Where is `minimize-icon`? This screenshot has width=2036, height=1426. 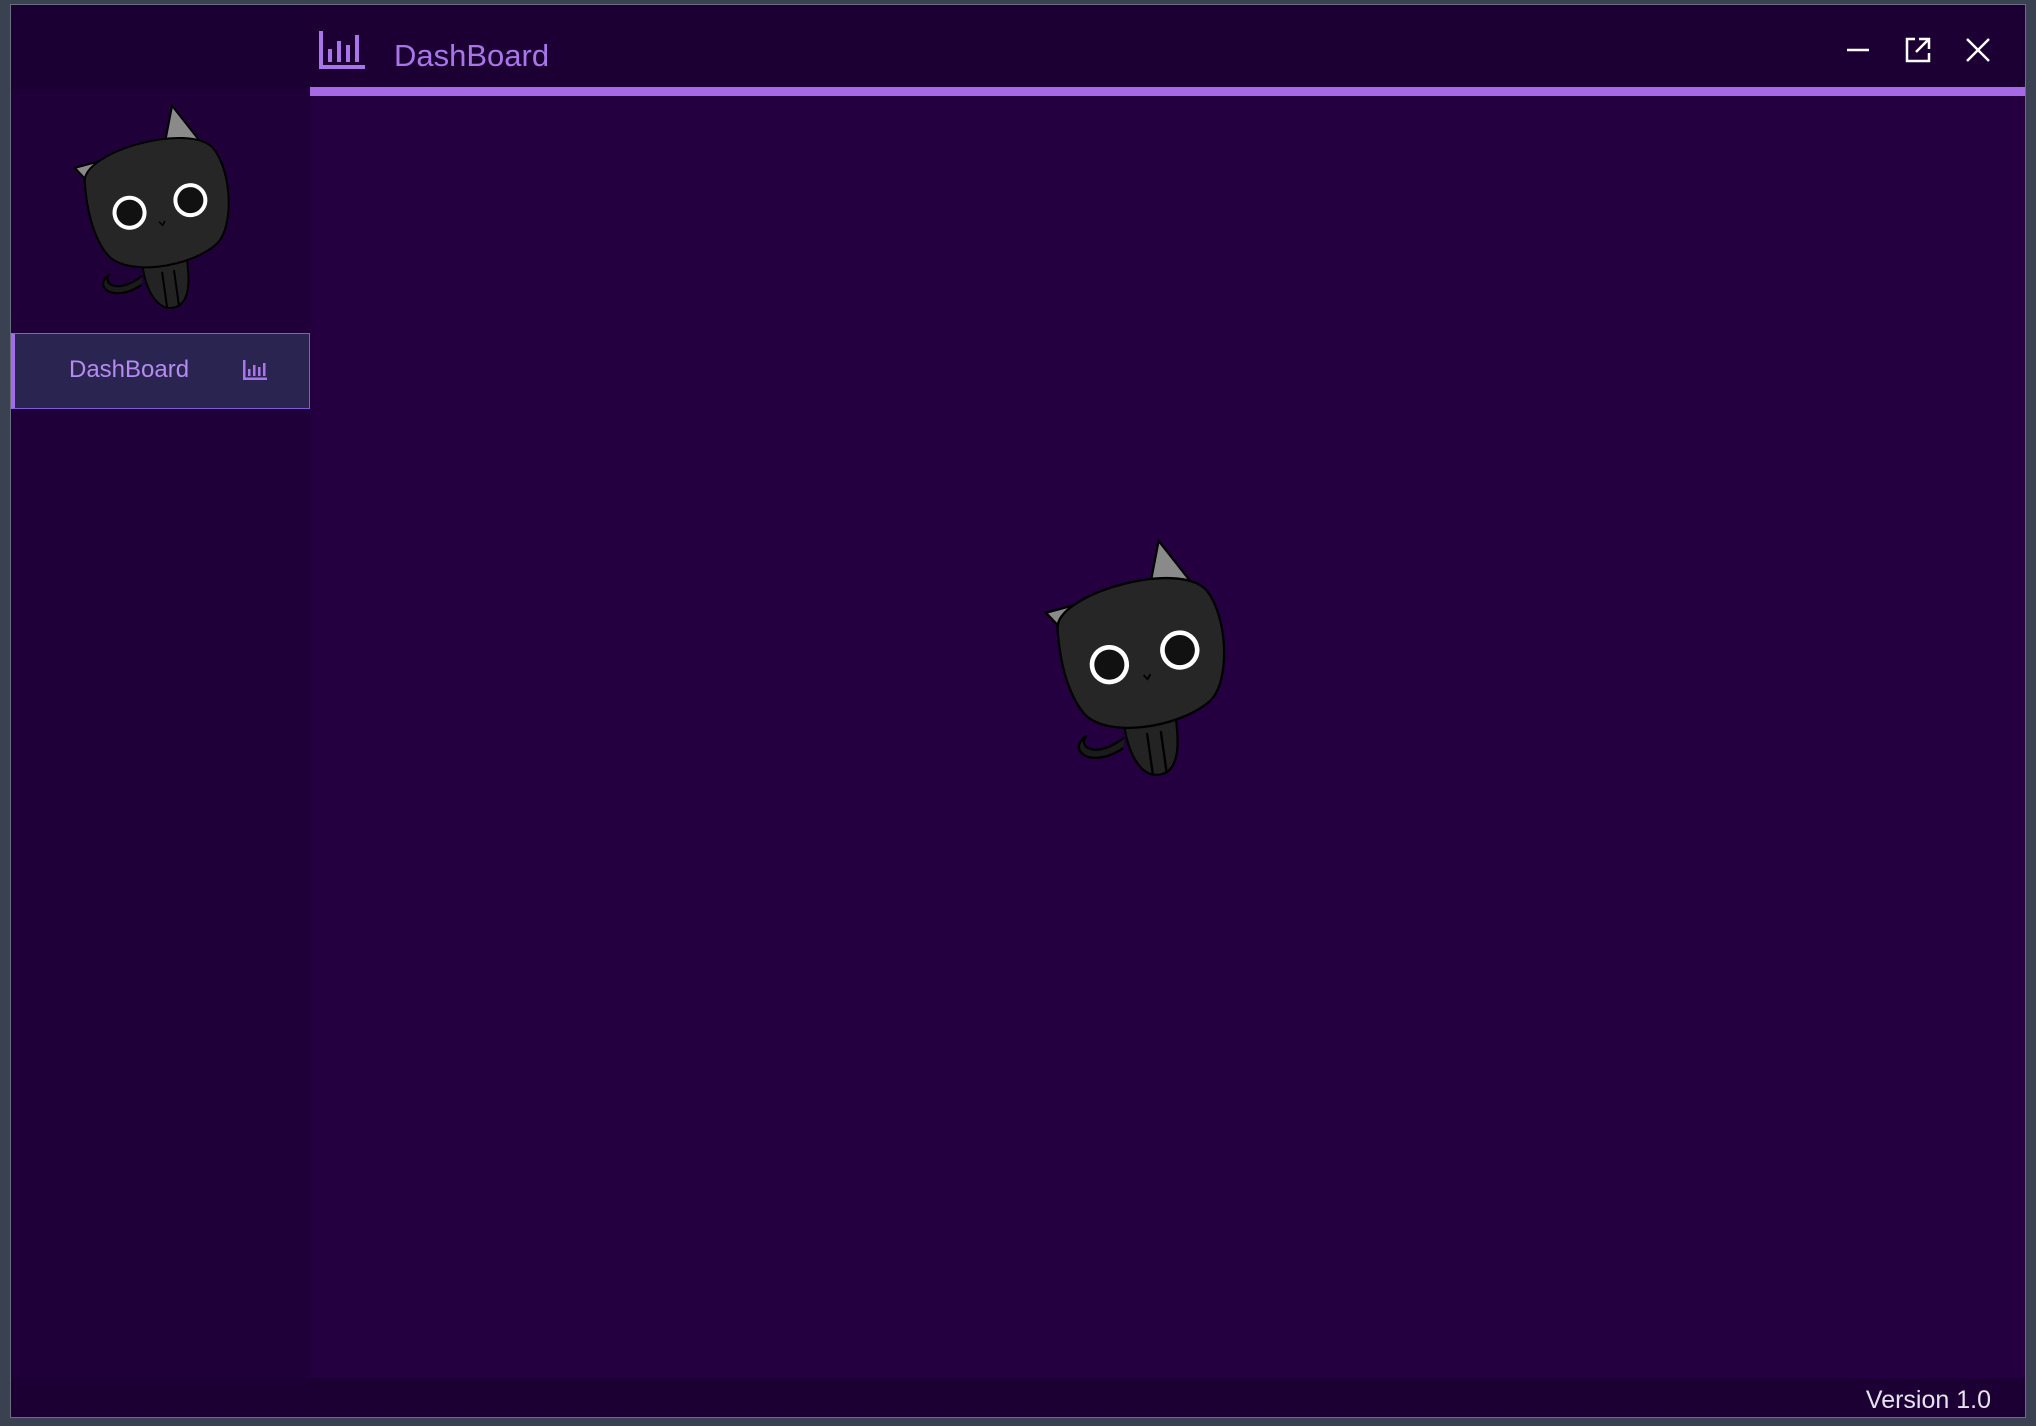 minimize-icon is located at coordinates (1858, 50).